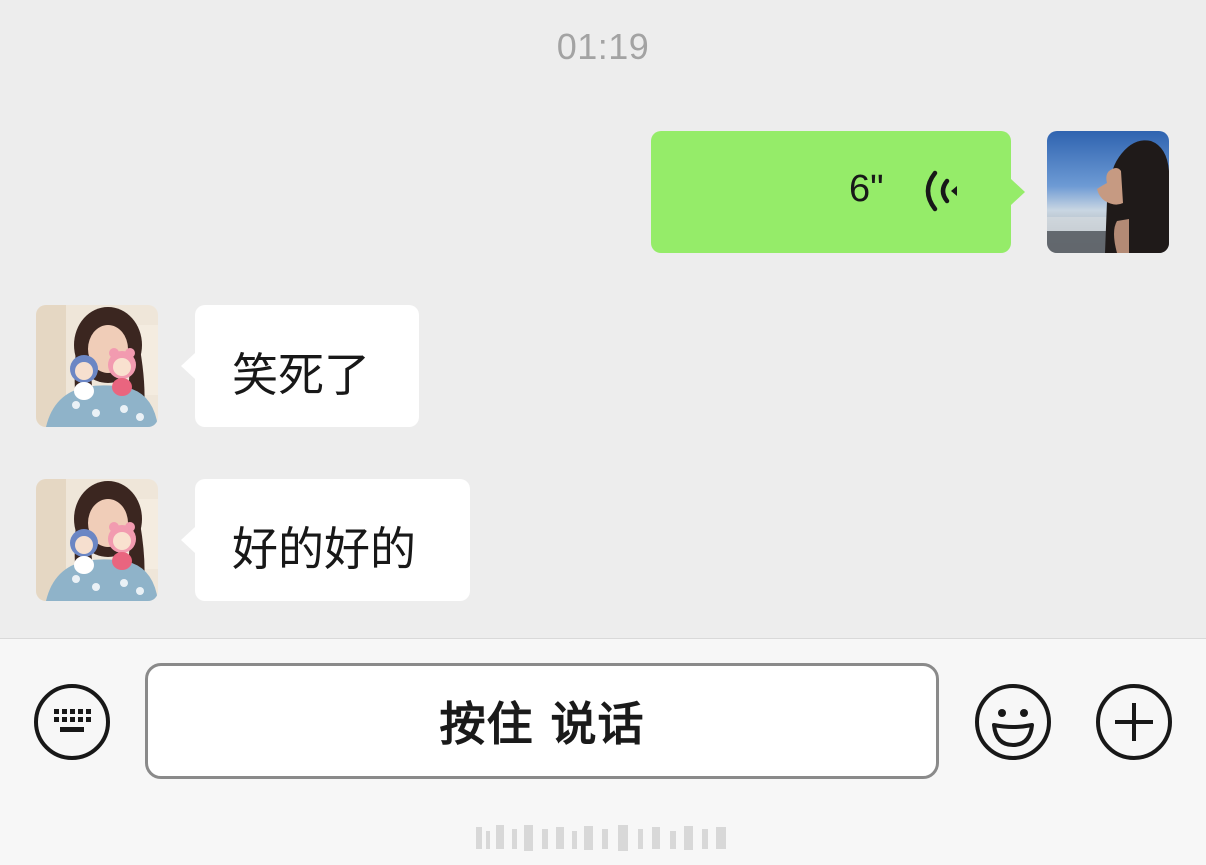 The height and width of the screenshot is (865, 1206). What do you see at coordinates (1108, 192) in the screenshot?
I see `self-avatar` at bounding box center [1108, 192].